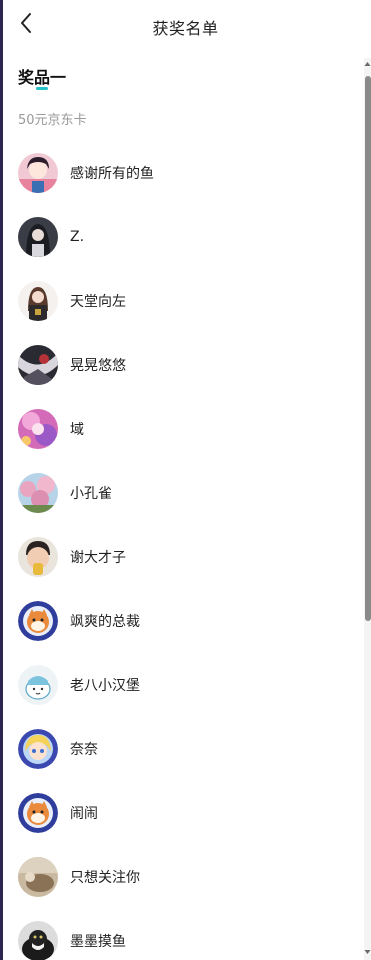 This screenshot has width=371, height=960. Describe the element at coordinates (84, 750) in the screenshot. I see `winner-name: 奈奈` at that location.